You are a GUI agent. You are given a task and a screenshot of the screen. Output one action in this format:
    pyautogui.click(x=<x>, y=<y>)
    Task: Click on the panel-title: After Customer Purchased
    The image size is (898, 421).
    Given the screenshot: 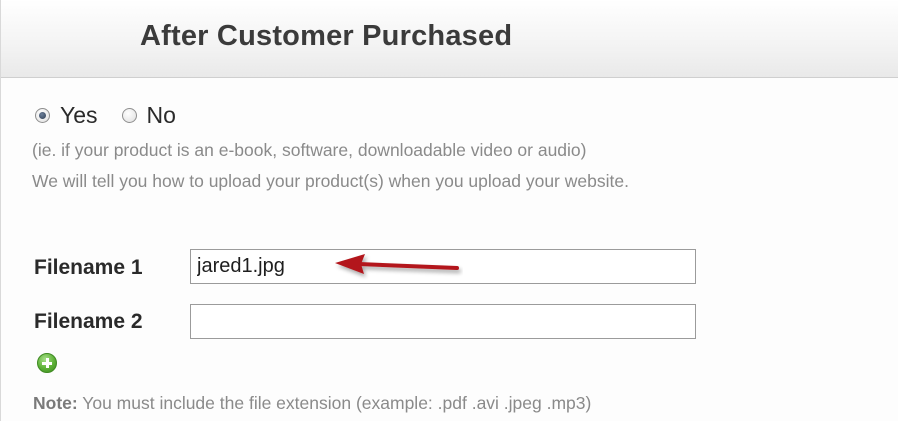 What is the action you would take?
    pyautogui.click(x=326, y=36)
    